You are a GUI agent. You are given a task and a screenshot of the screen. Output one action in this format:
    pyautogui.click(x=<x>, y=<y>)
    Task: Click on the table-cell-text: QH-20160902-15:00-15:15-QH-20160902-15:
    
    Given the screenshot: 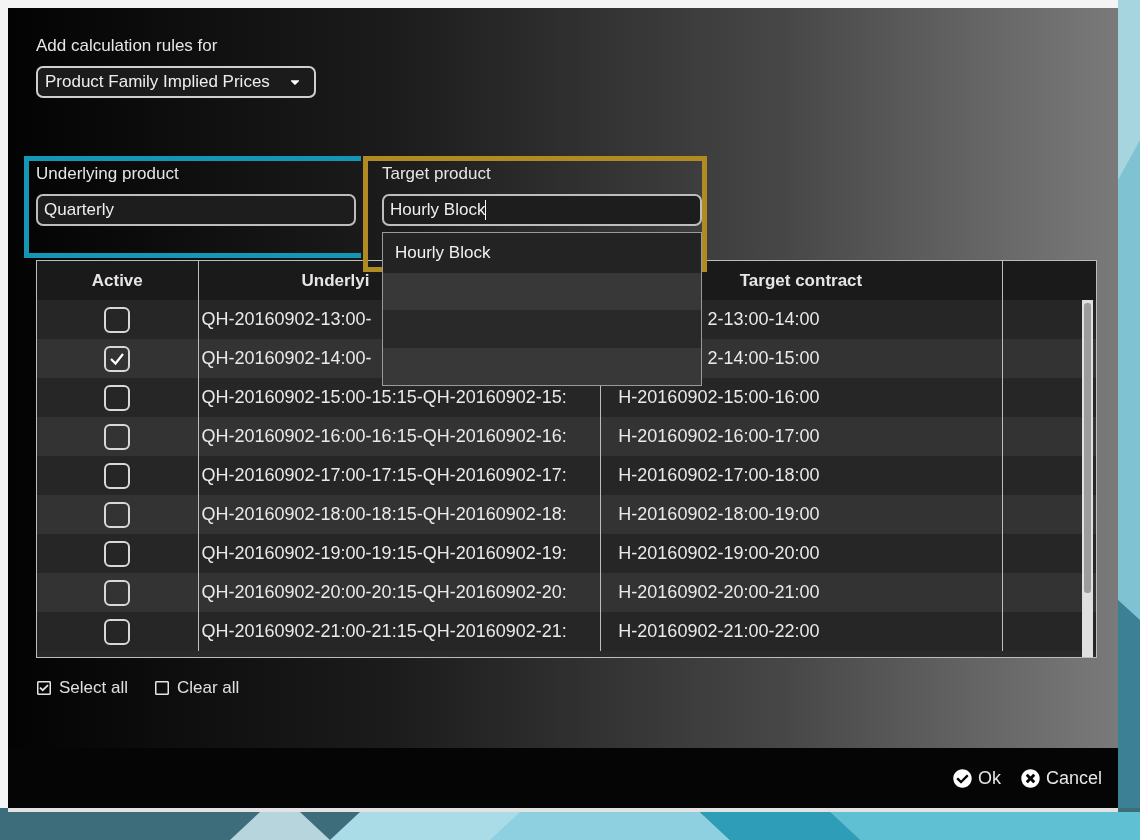 What is the action you would take?
    pyautogui.click(x=383, y=397)
    